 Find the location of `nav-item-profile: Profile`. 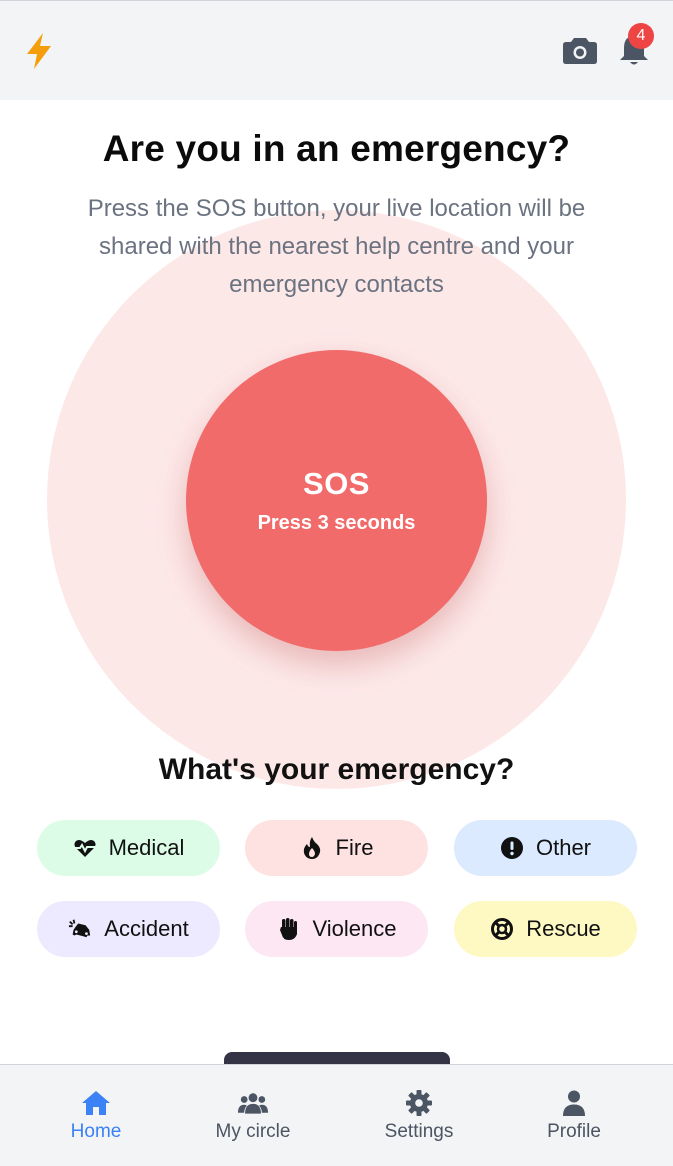

nav-item-profile: Profile is located at coordinates (574, 1115).